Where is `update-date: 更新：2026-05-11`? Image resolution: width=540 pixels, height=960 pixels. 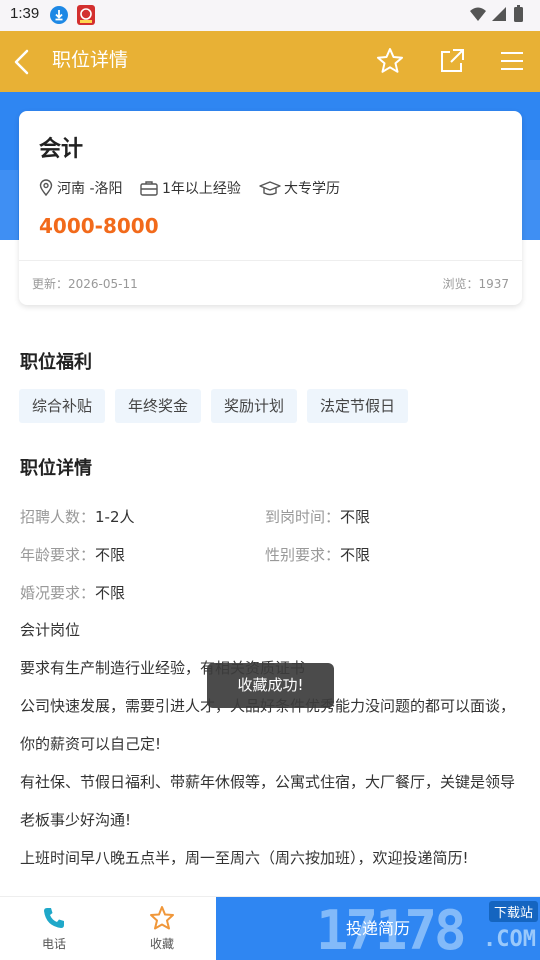
update-date: 更新：2026-05-11 is located at coordinates (85, 284).